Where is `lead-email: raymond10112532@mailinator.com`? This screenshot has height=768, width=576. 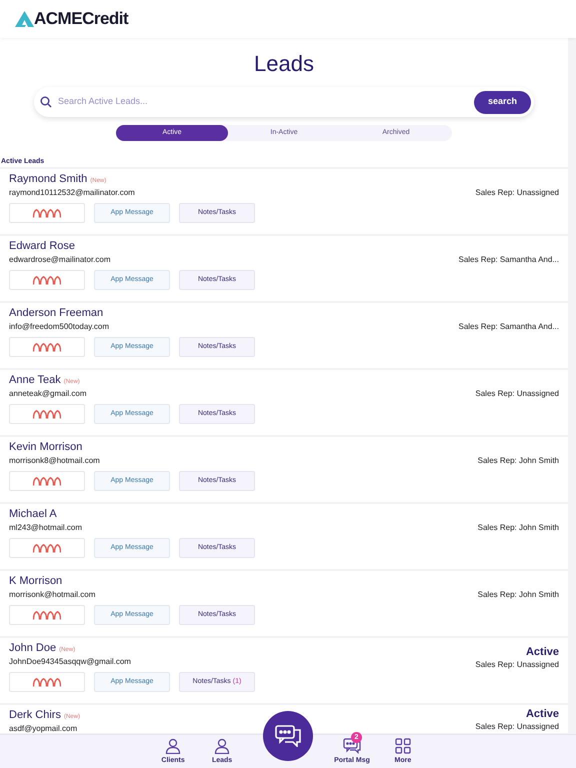
lead-email: raymond10112532@mailinator.com is located at coordinates (72, 192).